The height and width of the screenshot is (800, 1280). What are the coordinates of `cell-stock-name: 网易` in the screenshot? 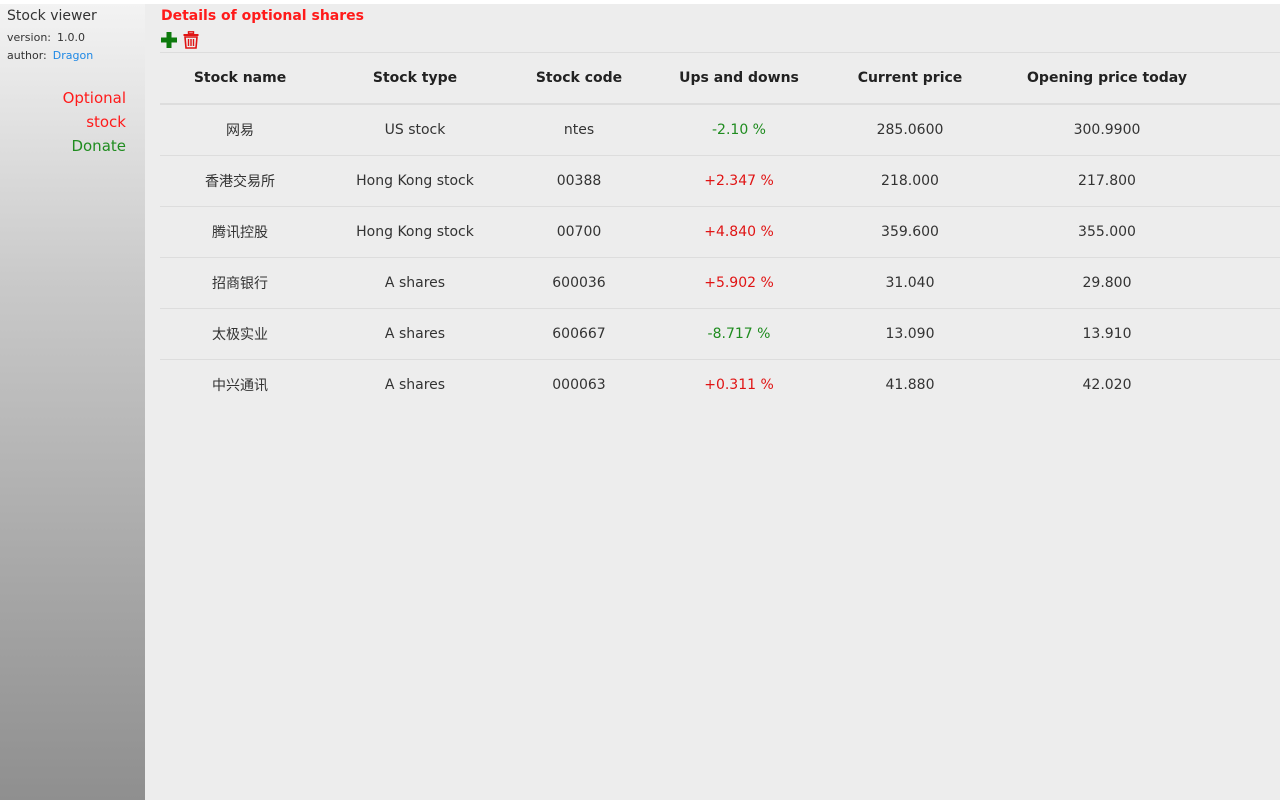 It's located at (240, 130).